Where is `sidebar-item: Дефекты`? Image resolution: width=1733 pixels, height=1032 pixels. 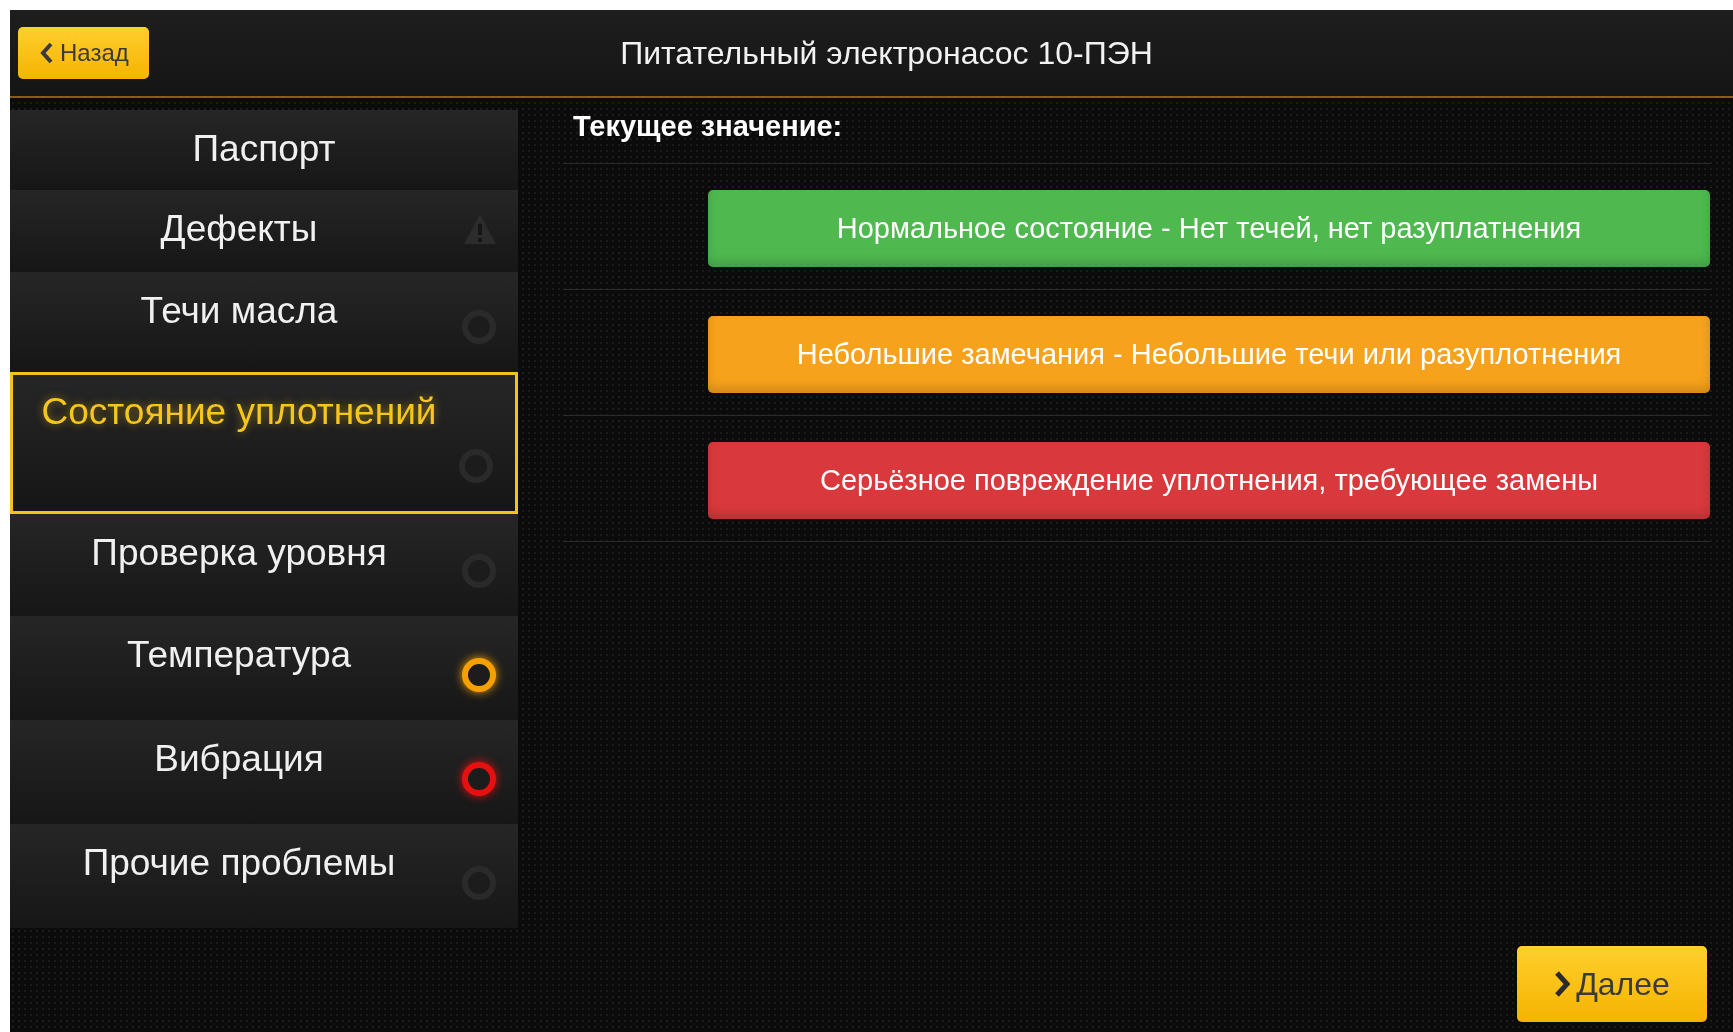
sidebar-item: Дефекты is located at coordinates (264, 231).